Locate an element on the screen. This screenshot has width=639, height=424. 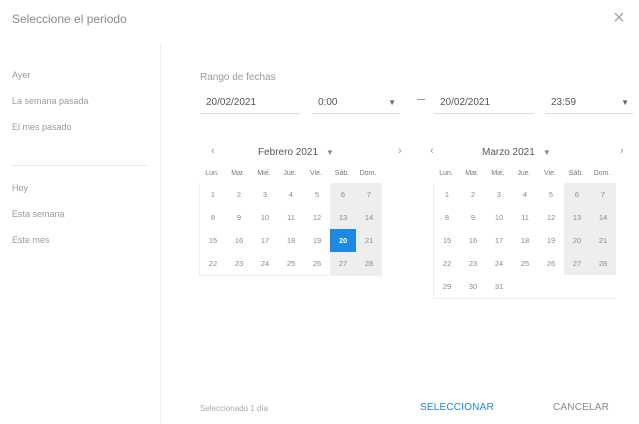
calendar-week-row: 22 23 24 25 26 27 28 is located at coordinates (291, 263).